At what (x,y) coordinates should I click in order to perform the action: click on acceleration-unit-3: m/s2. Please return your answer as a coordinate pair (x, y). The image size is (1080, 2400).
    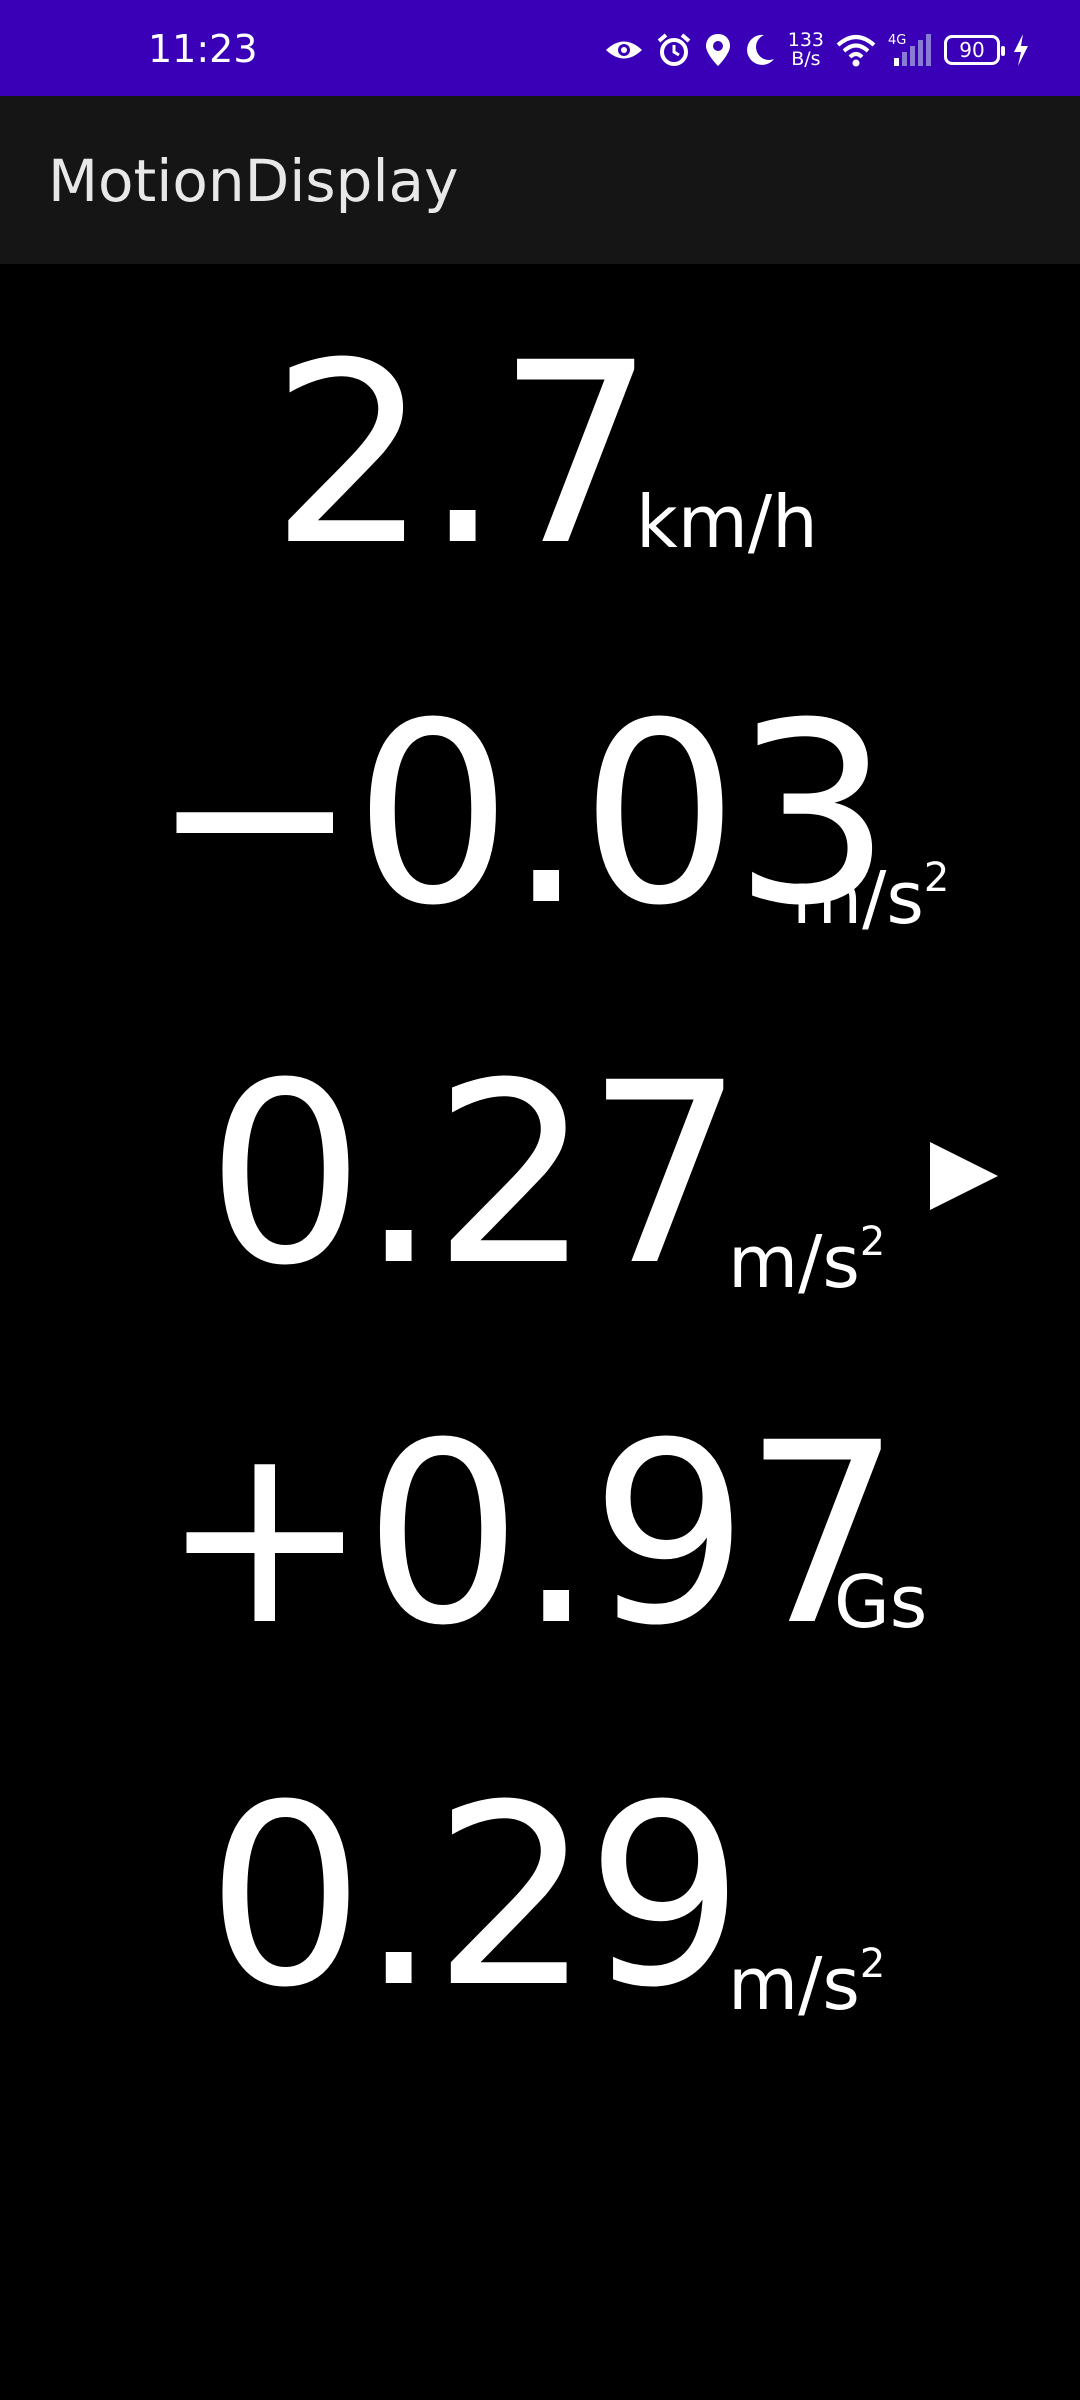
    Looking at the image, I should click on (806, 1974).